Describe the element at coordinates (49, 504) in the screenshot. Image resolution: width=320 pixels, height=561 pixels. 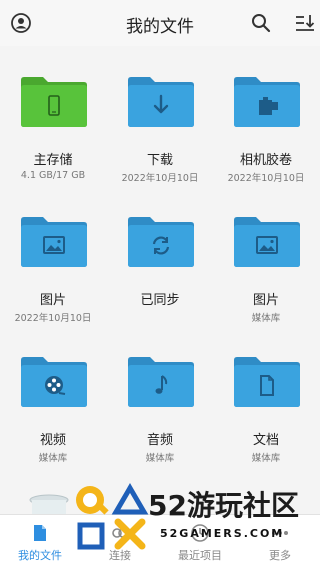
I see `trash-icon` at that location.